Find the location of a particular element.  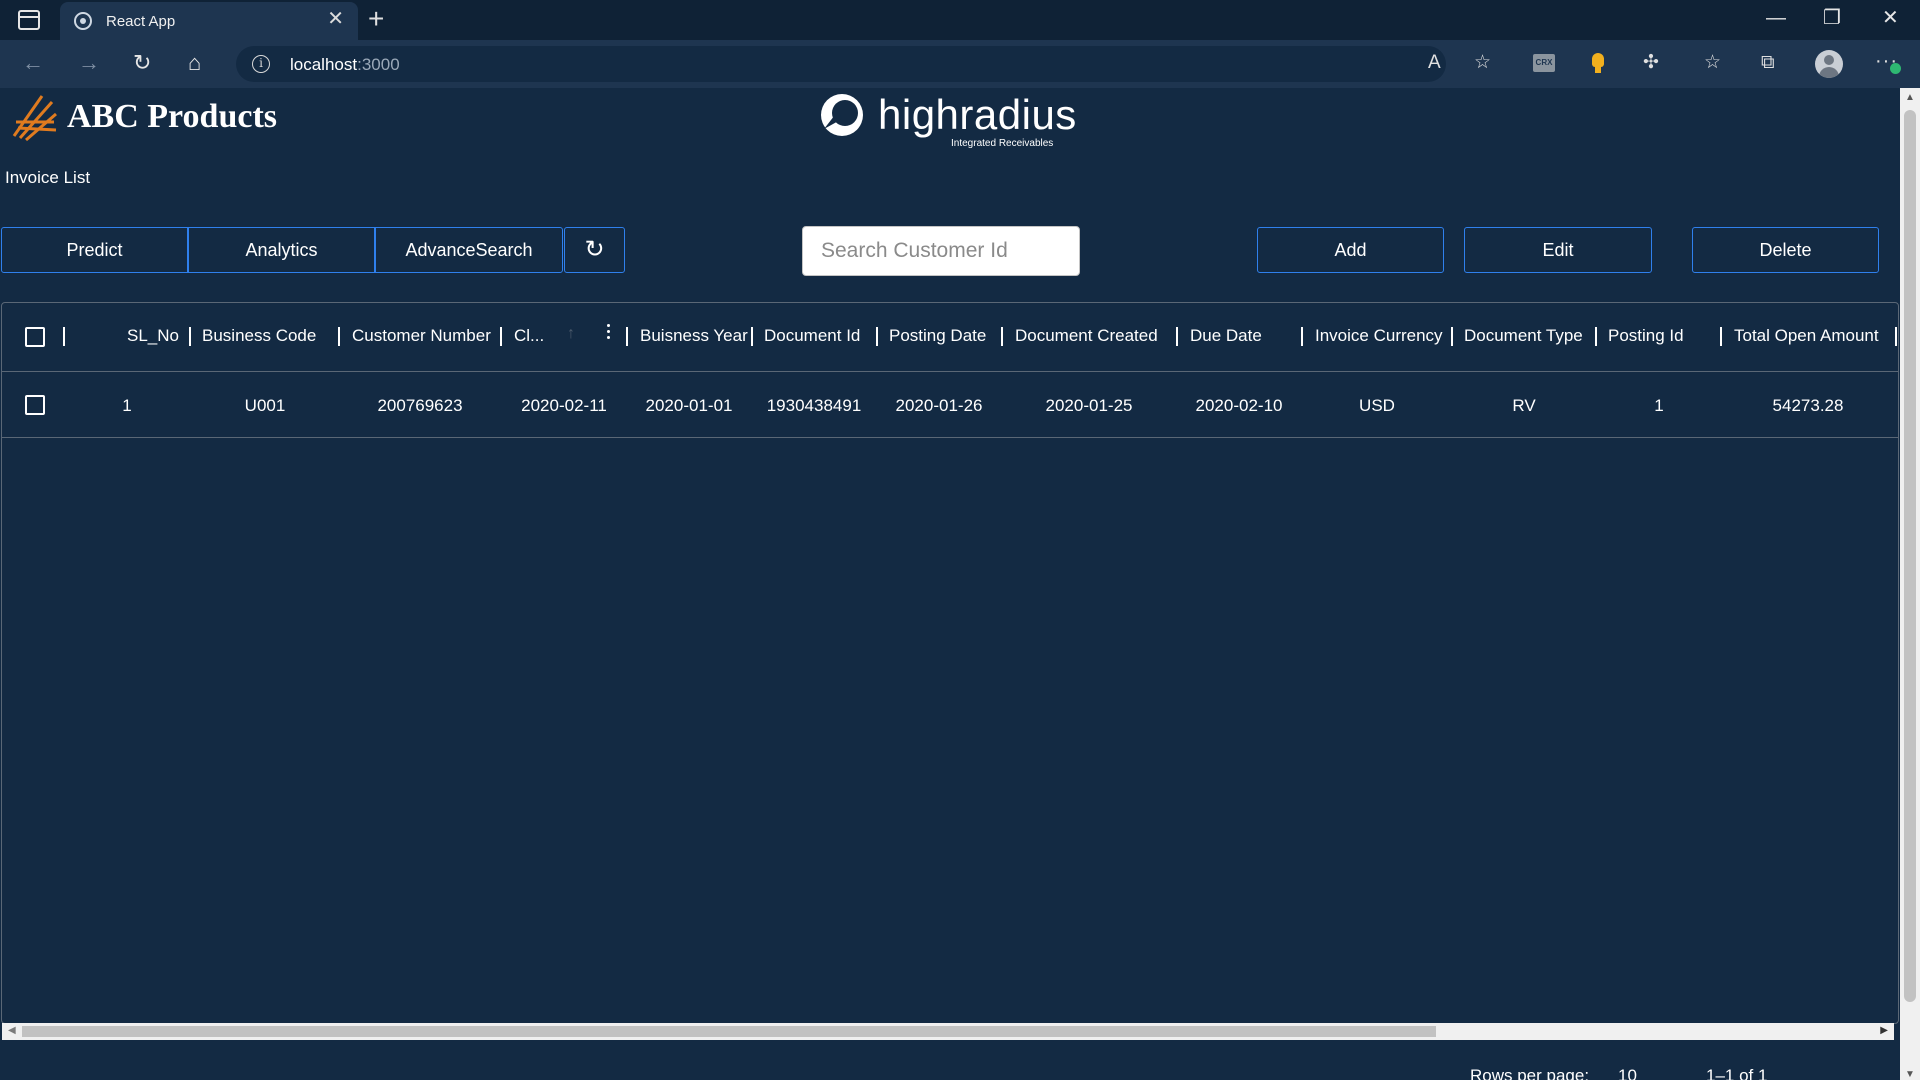

cell-due-date: 2020-02-10 is located at coordinates (1239, 405).